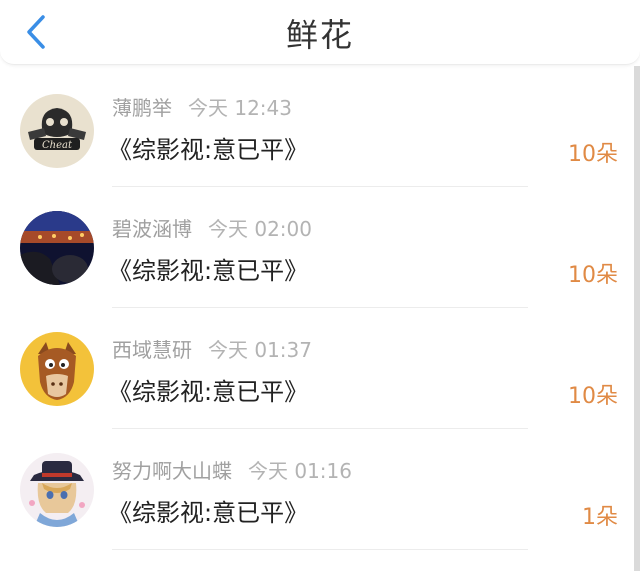 This screenshot has width=640, height=571. I want to click on avatar-skull-image: Cheat, so click(57, 131).